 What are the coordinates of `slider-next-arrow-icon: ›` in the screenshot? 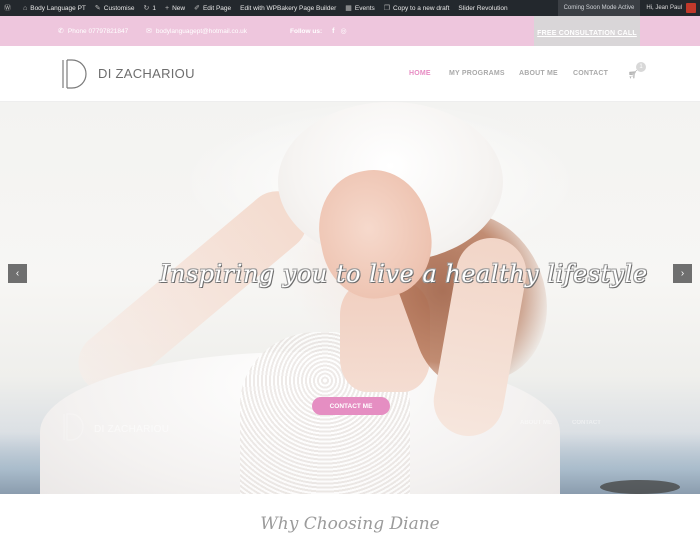 It's located at (682, 273).